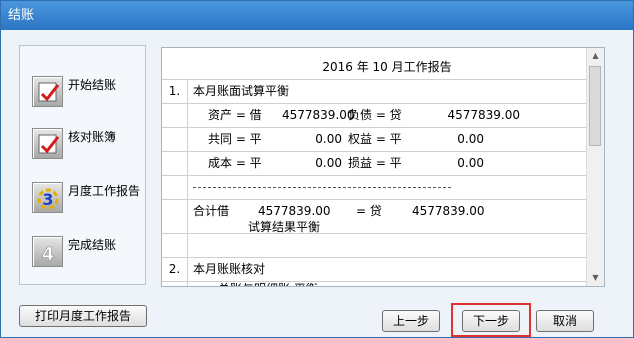  I want to click on asset-label: 资产 = 借, so click(235, 115).